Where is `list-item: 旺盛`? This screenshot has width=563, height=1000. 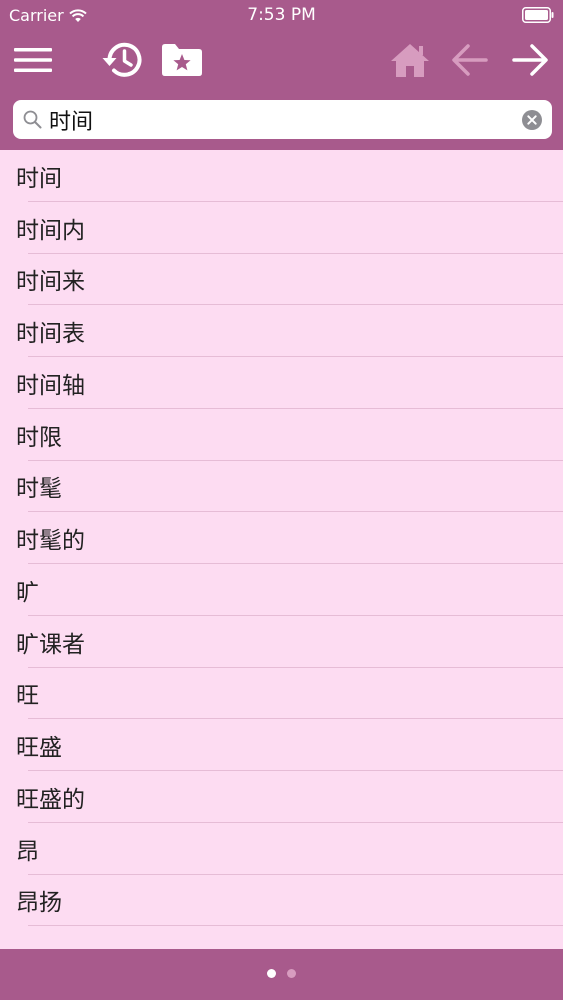 list-item: 旺盛 is located at coordinates (281, 745).